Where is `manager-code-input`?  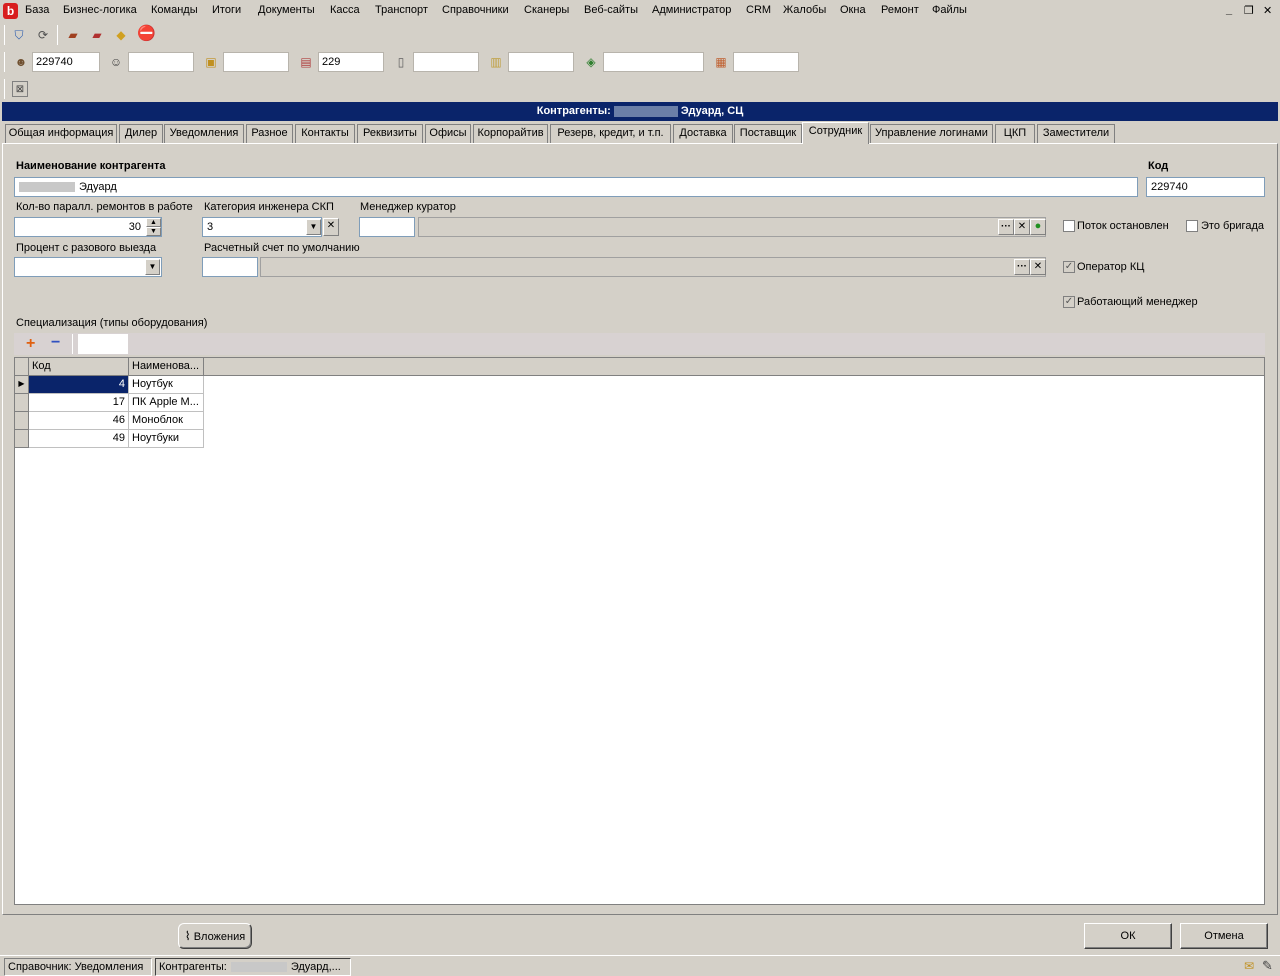
manager-code-input is located at coordinates (387, 227).